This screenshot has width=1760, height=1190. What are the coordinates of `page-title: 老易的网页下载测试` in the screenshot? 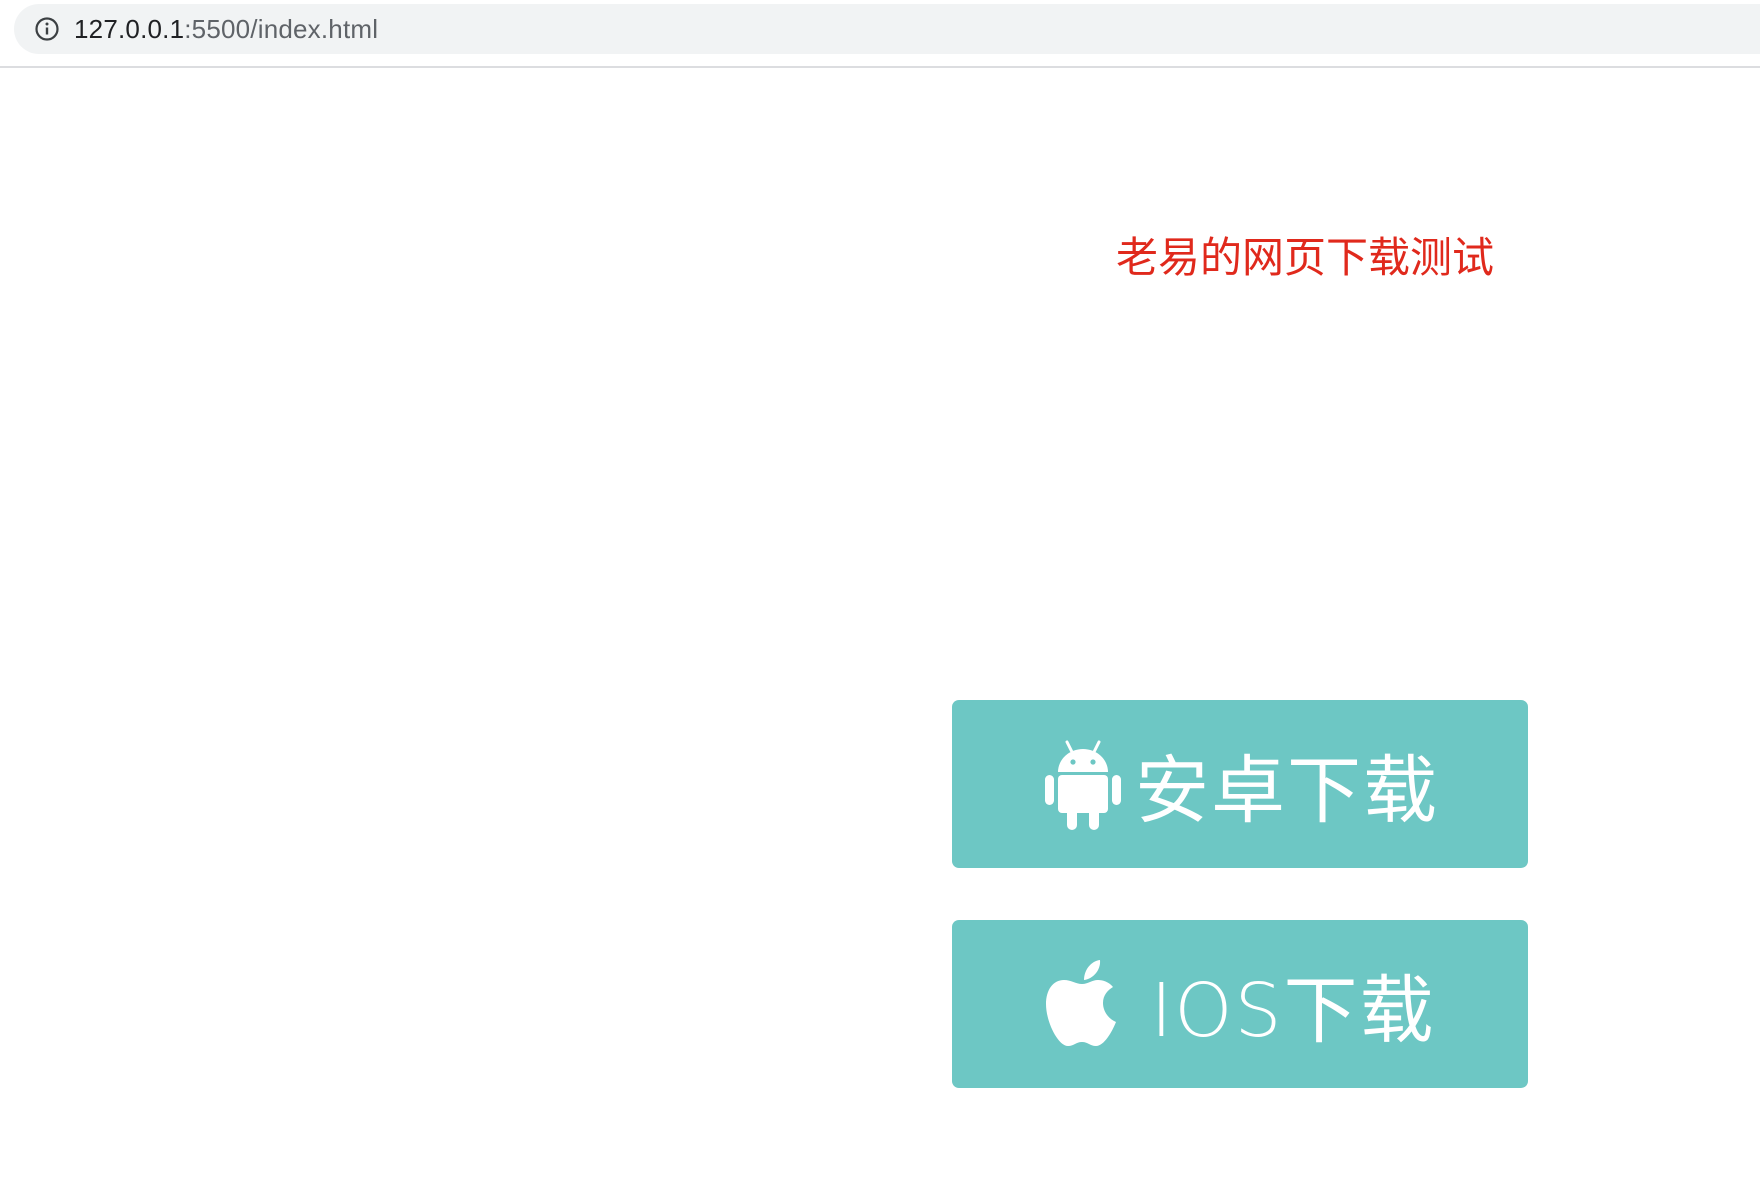 It's located at (1305, 257).